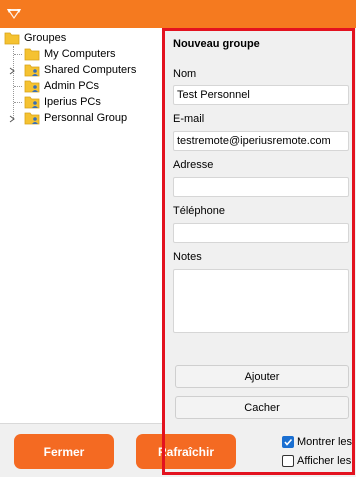  What do you see at coordinates (262, 407) in the screenshot?
I see `hide-button: Cacher` at bounding box center [262, 407].